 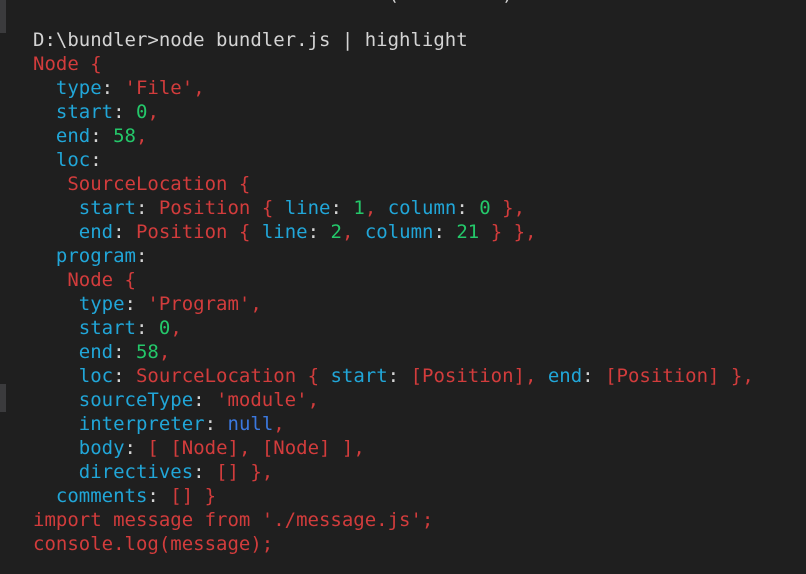 I want to click on token: 2, so click(x=336, y=232).